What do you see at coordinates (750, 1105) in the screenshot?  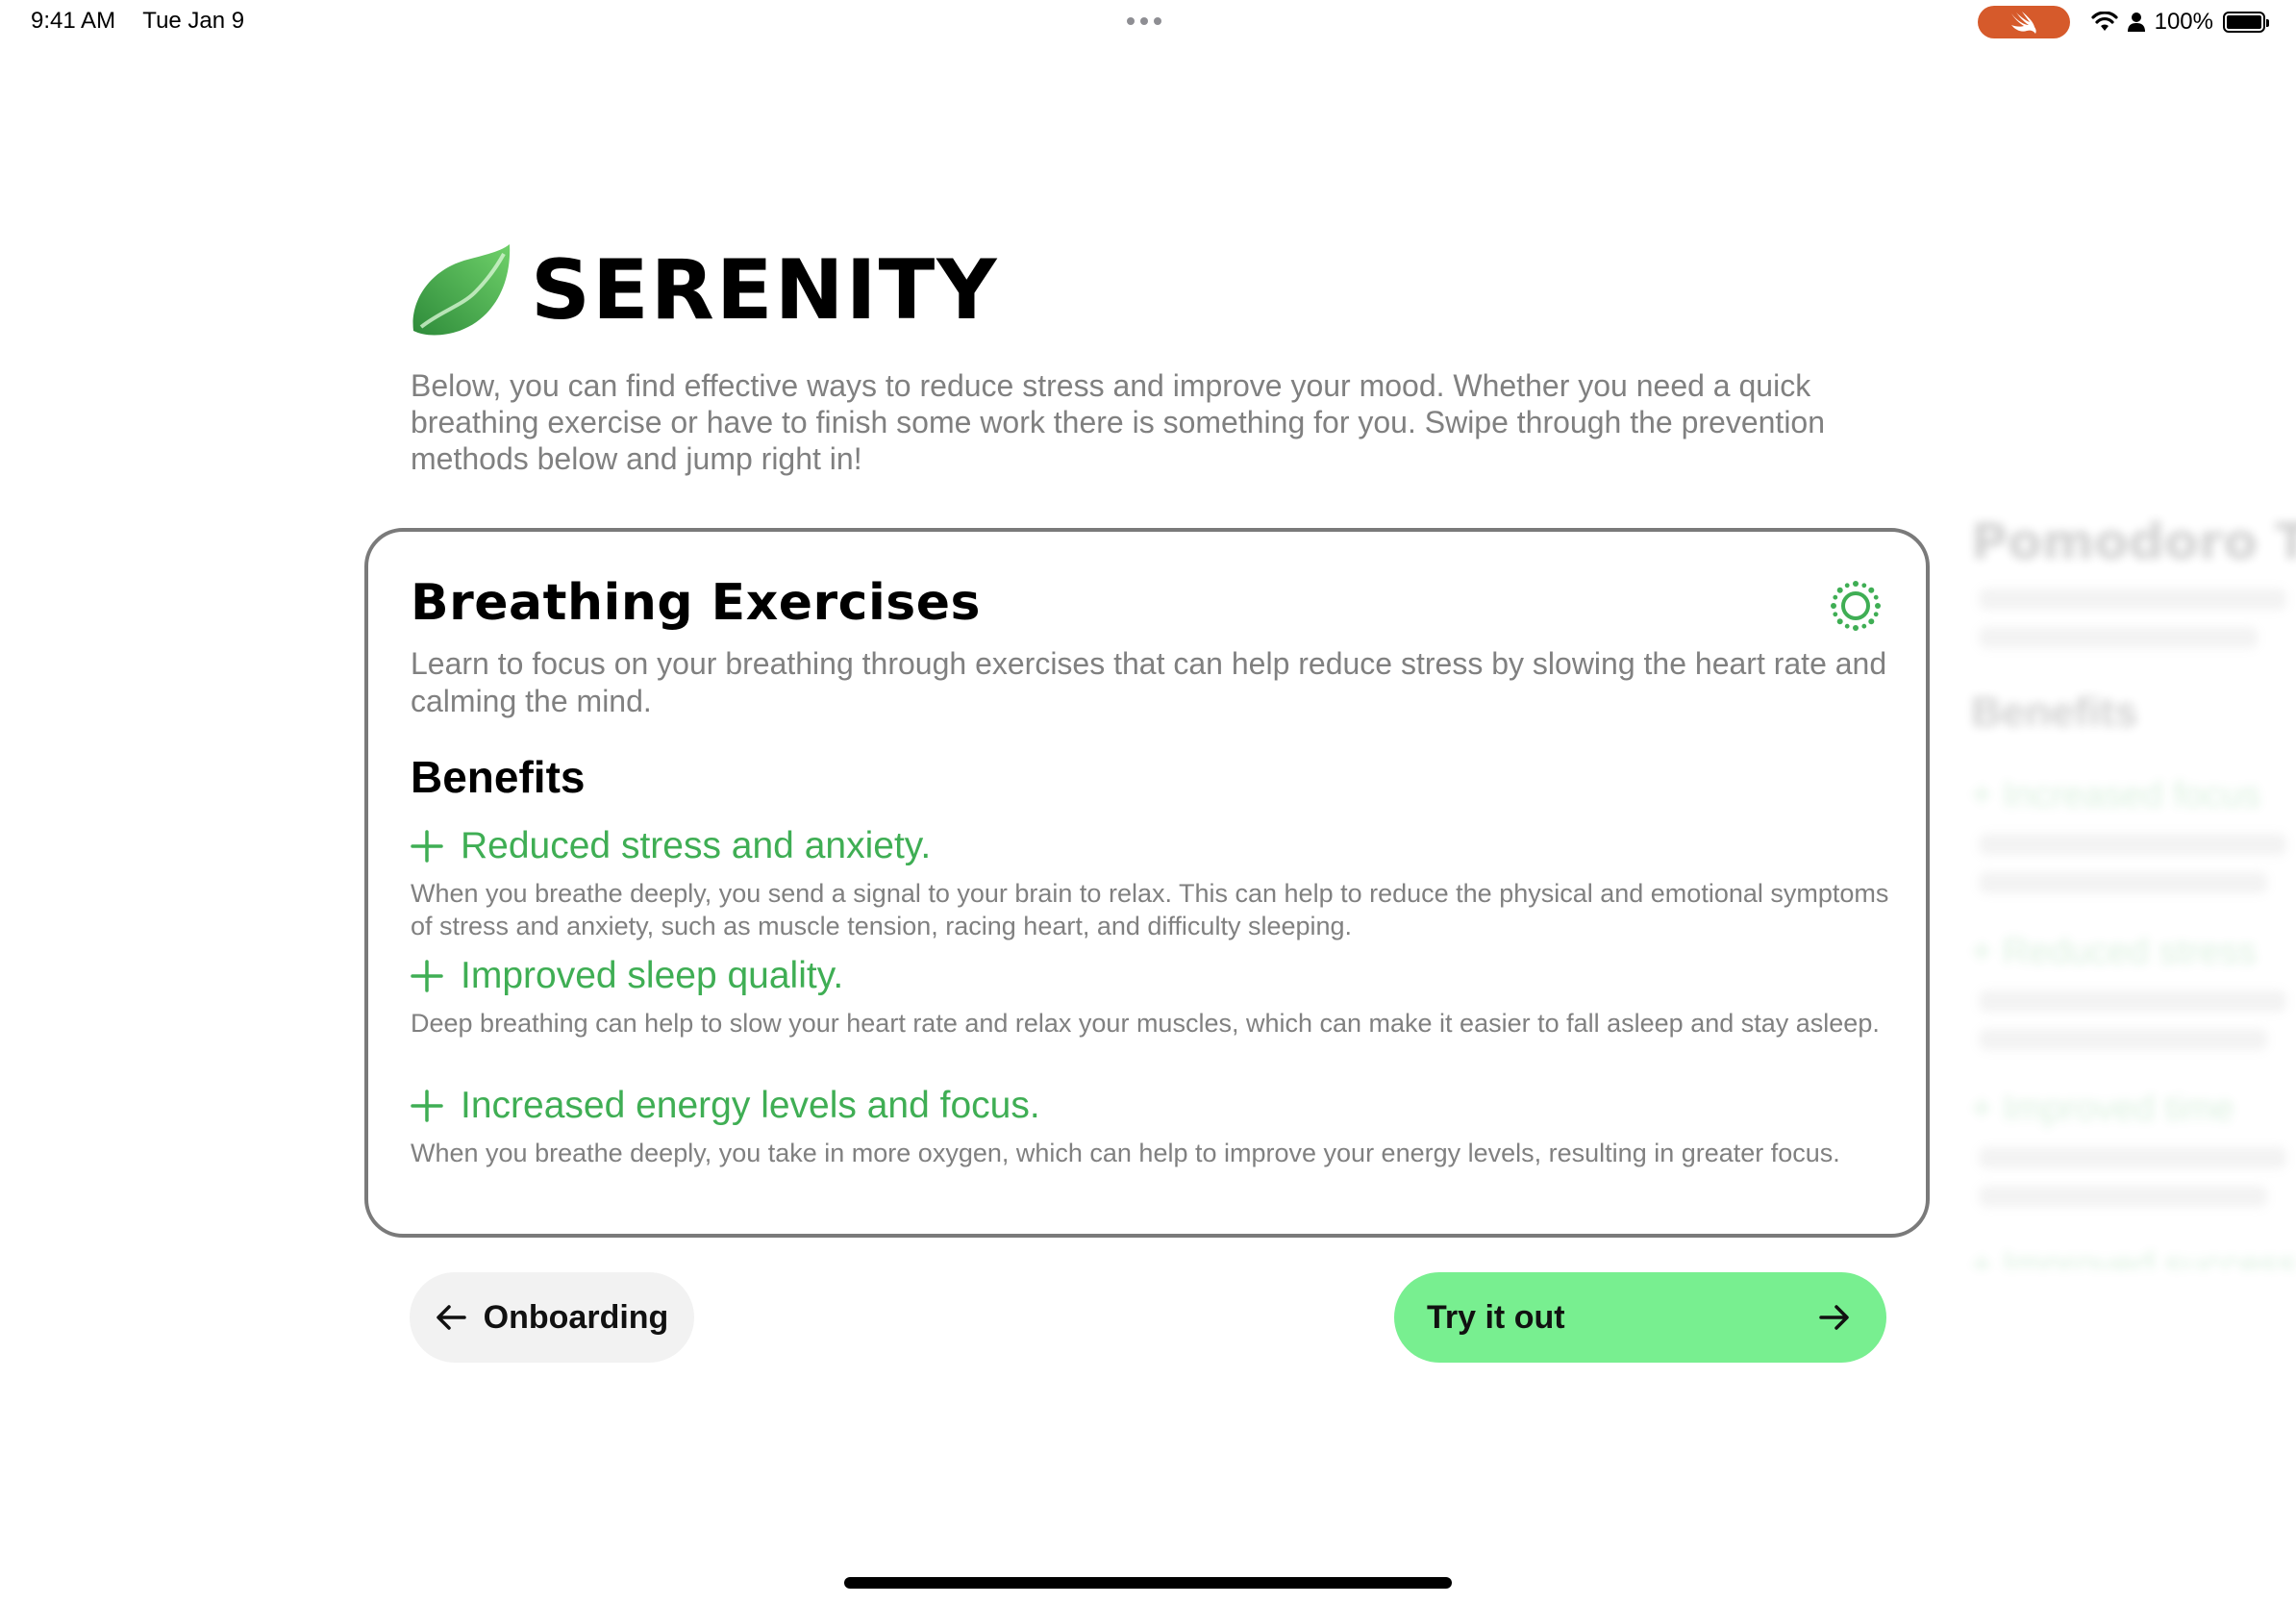 I see `benefit-title: Increased energy levels and focus.` at bounding box center [750, 1105].